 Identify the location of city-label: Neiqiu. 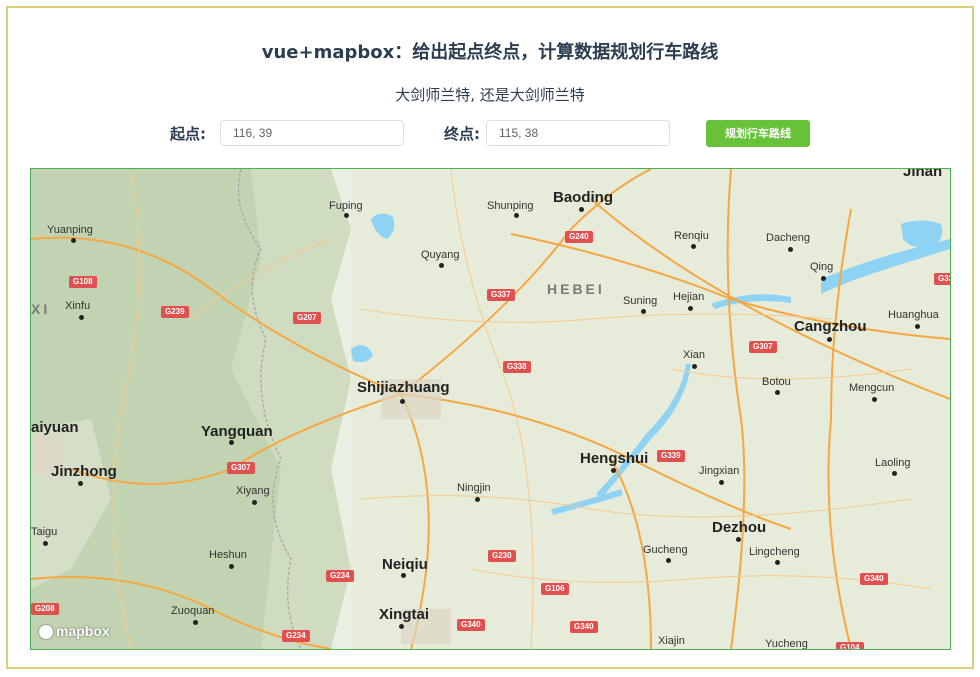
(405, 564).